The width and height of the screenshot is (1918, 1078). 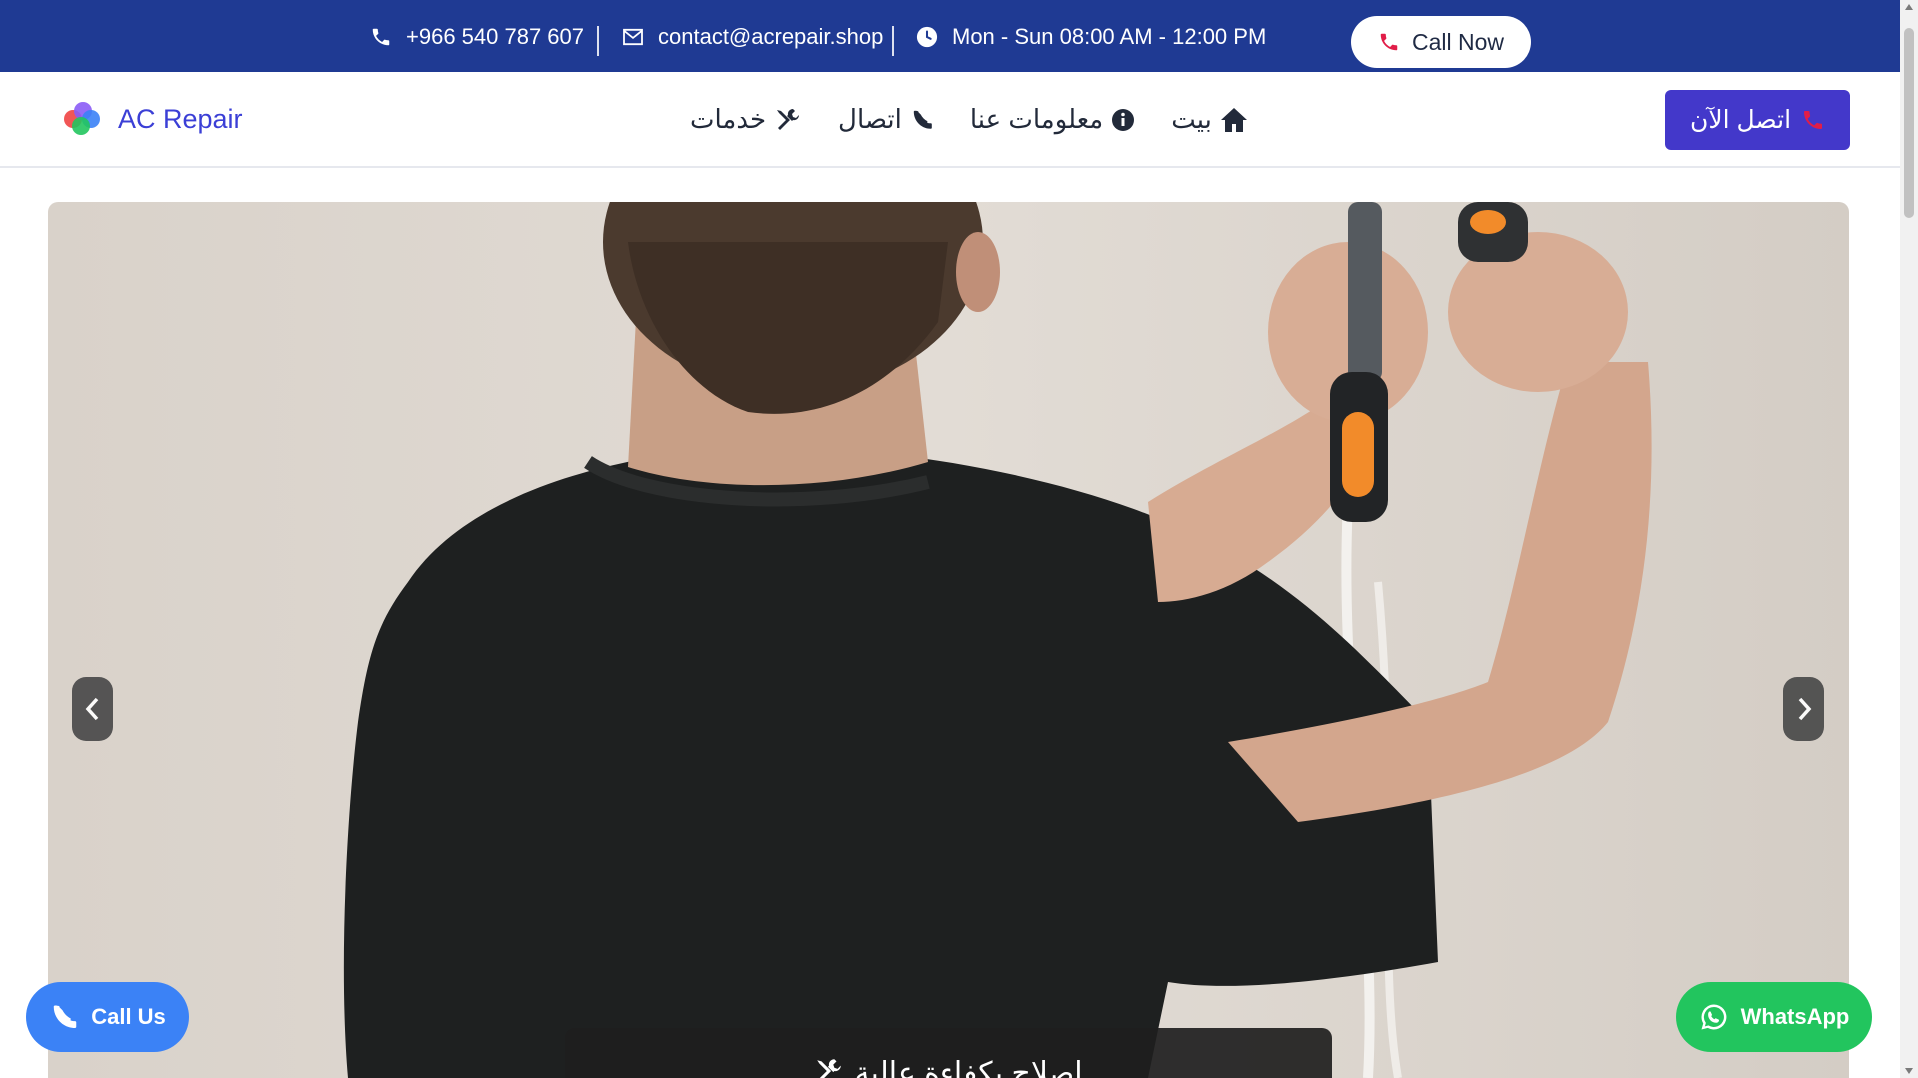 I want to click on menu-item-label: معلومات عنا, so click(x=1036, y=119).